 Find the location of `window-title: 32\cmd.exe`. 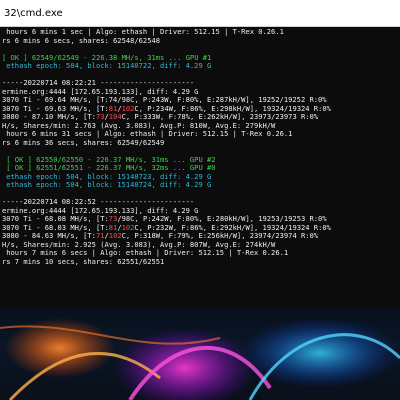

window-title: 32\cmd.exe is located at coordinates (33, 13).